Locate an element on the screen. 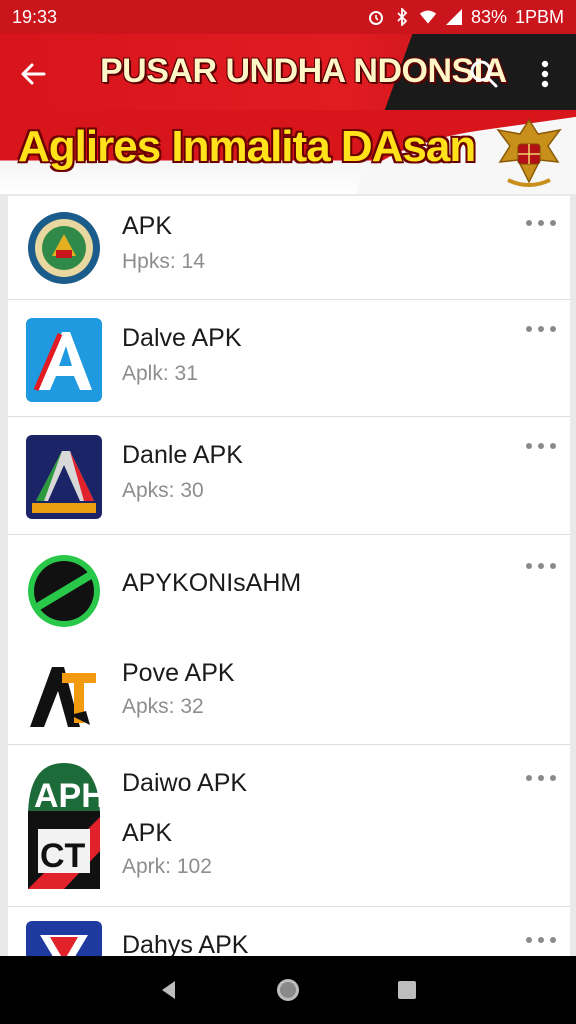  nav-recents-button is located at coordinates (407, 990).